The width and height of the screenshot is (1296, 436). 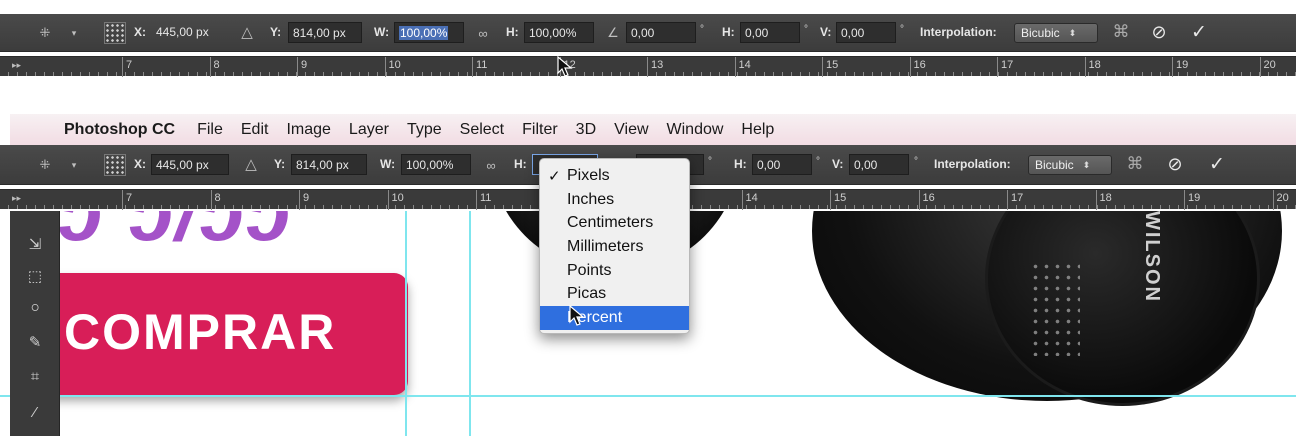 I want to click on unit-option-centimeters: Centimeters, so click(x=614, y=223).